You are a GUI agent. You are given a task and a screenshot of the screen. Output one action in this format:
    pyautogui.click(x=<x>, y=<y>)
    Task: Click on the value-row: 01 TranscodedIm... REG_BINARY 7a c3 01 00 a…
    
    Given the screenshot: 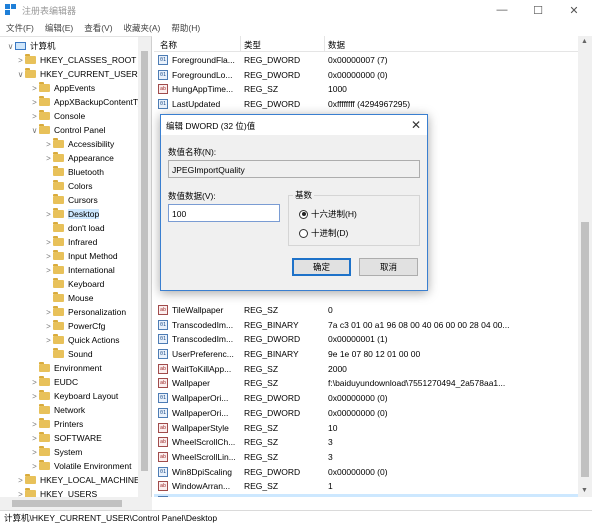 What is the action you would take?
    pyautogui.click(x=366, y=325)
    